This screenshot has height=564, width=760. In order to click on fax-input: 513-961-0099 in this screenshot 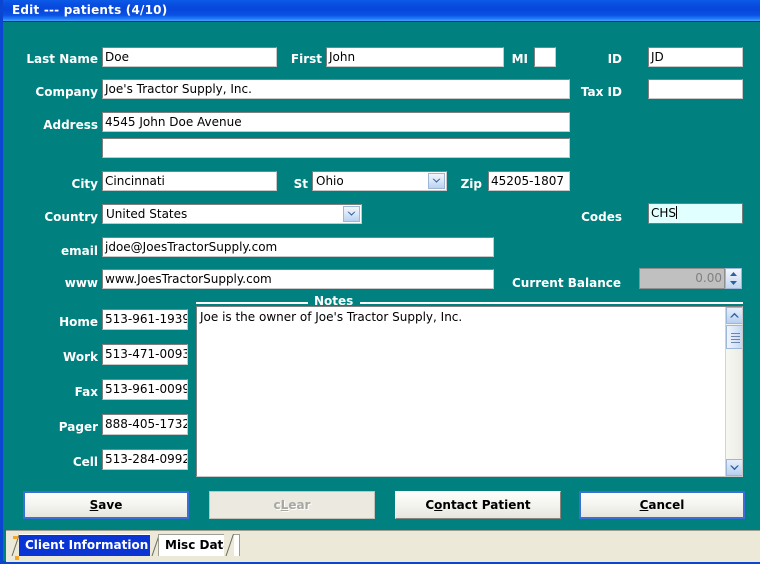, I will do `click(145, 389)`.